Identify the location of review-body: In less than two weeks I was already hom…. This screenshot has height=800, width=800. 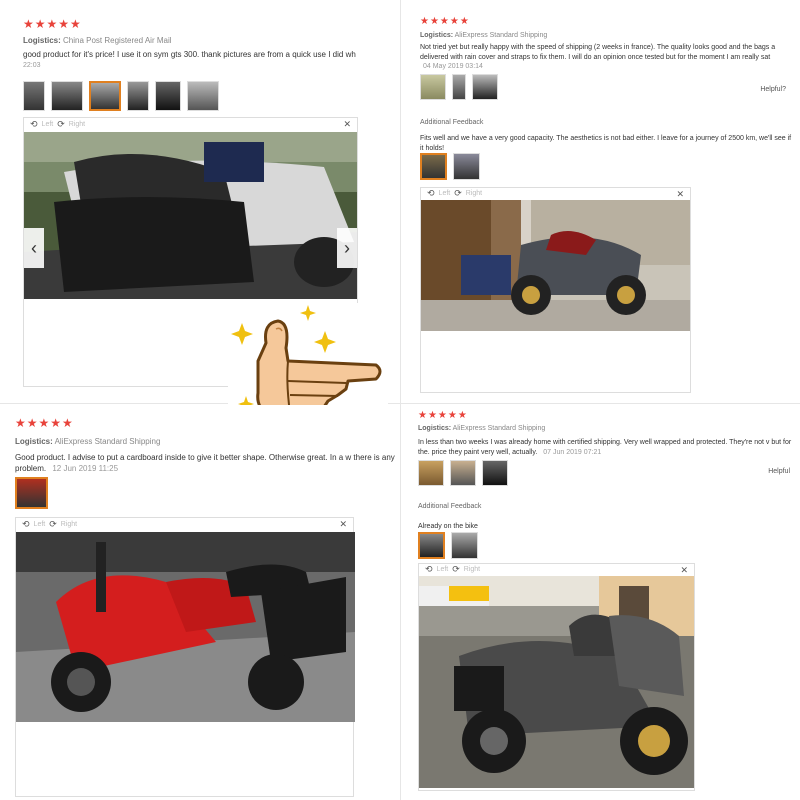
(605, 447).